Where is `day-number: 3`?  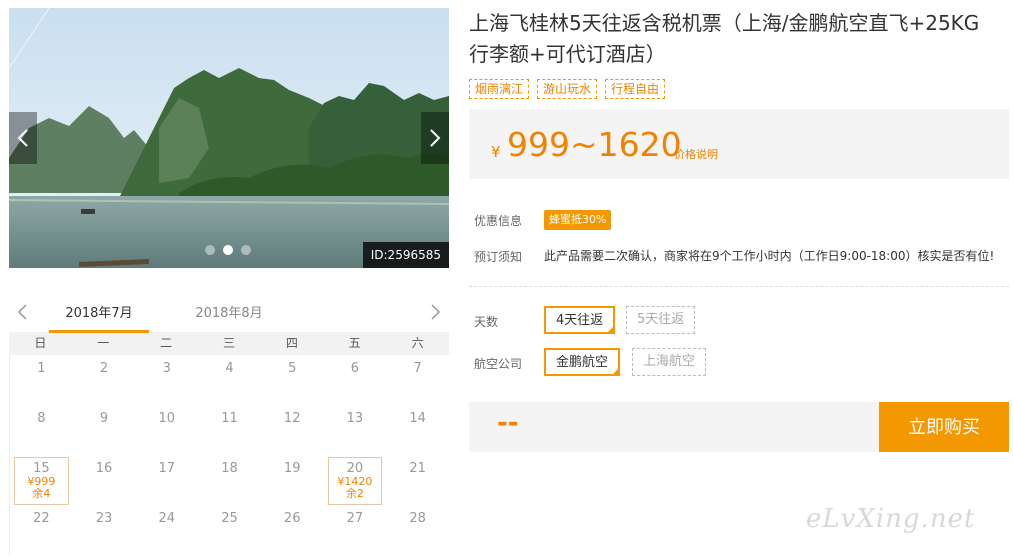
day-number: 3 is located at coordinates (166, 368).